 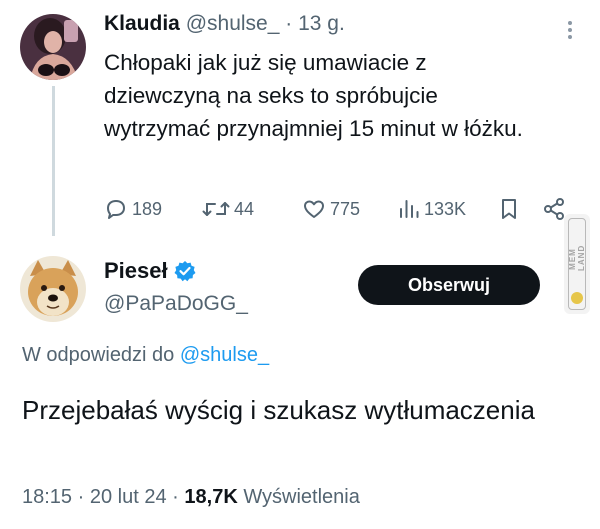 I want to click on views-action: 133K, so click(x=432, y=209).